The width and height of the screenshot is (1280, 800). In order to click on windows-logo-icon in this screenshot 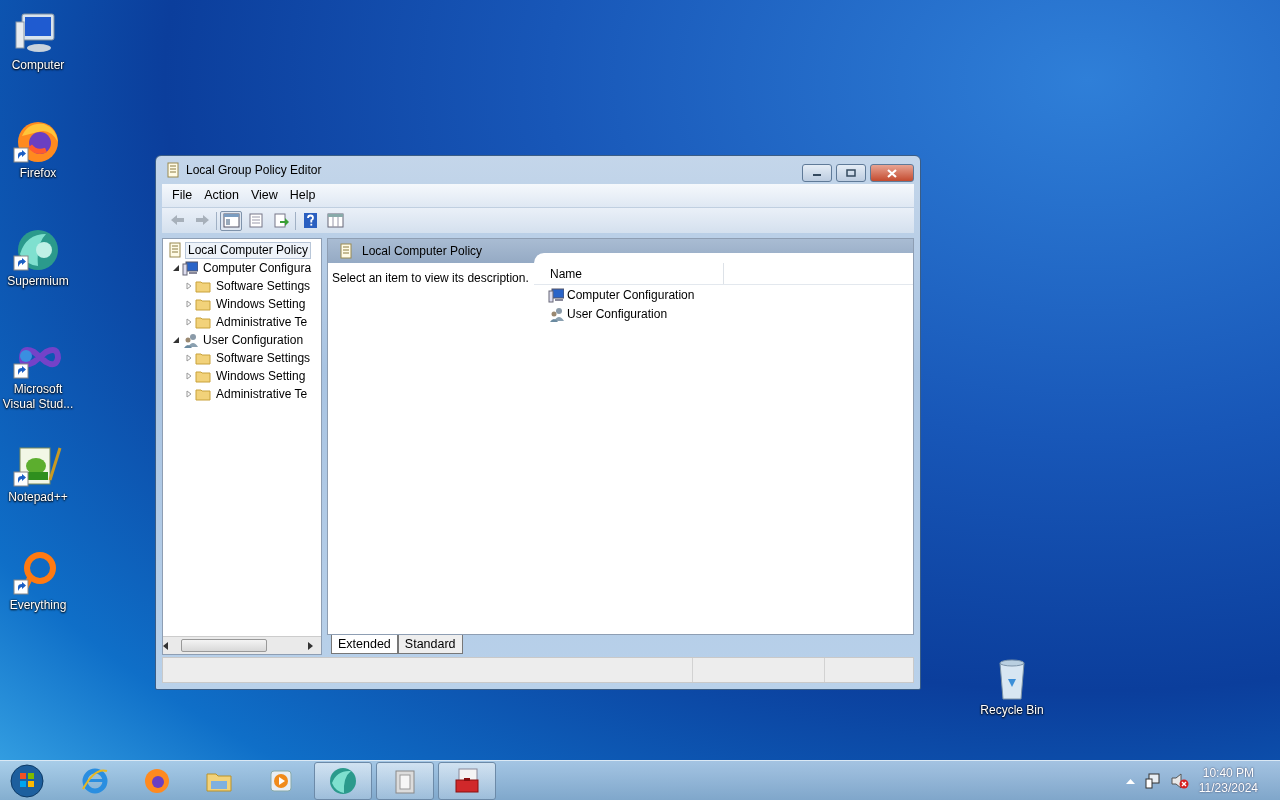, I will do `click(27, 780)`.